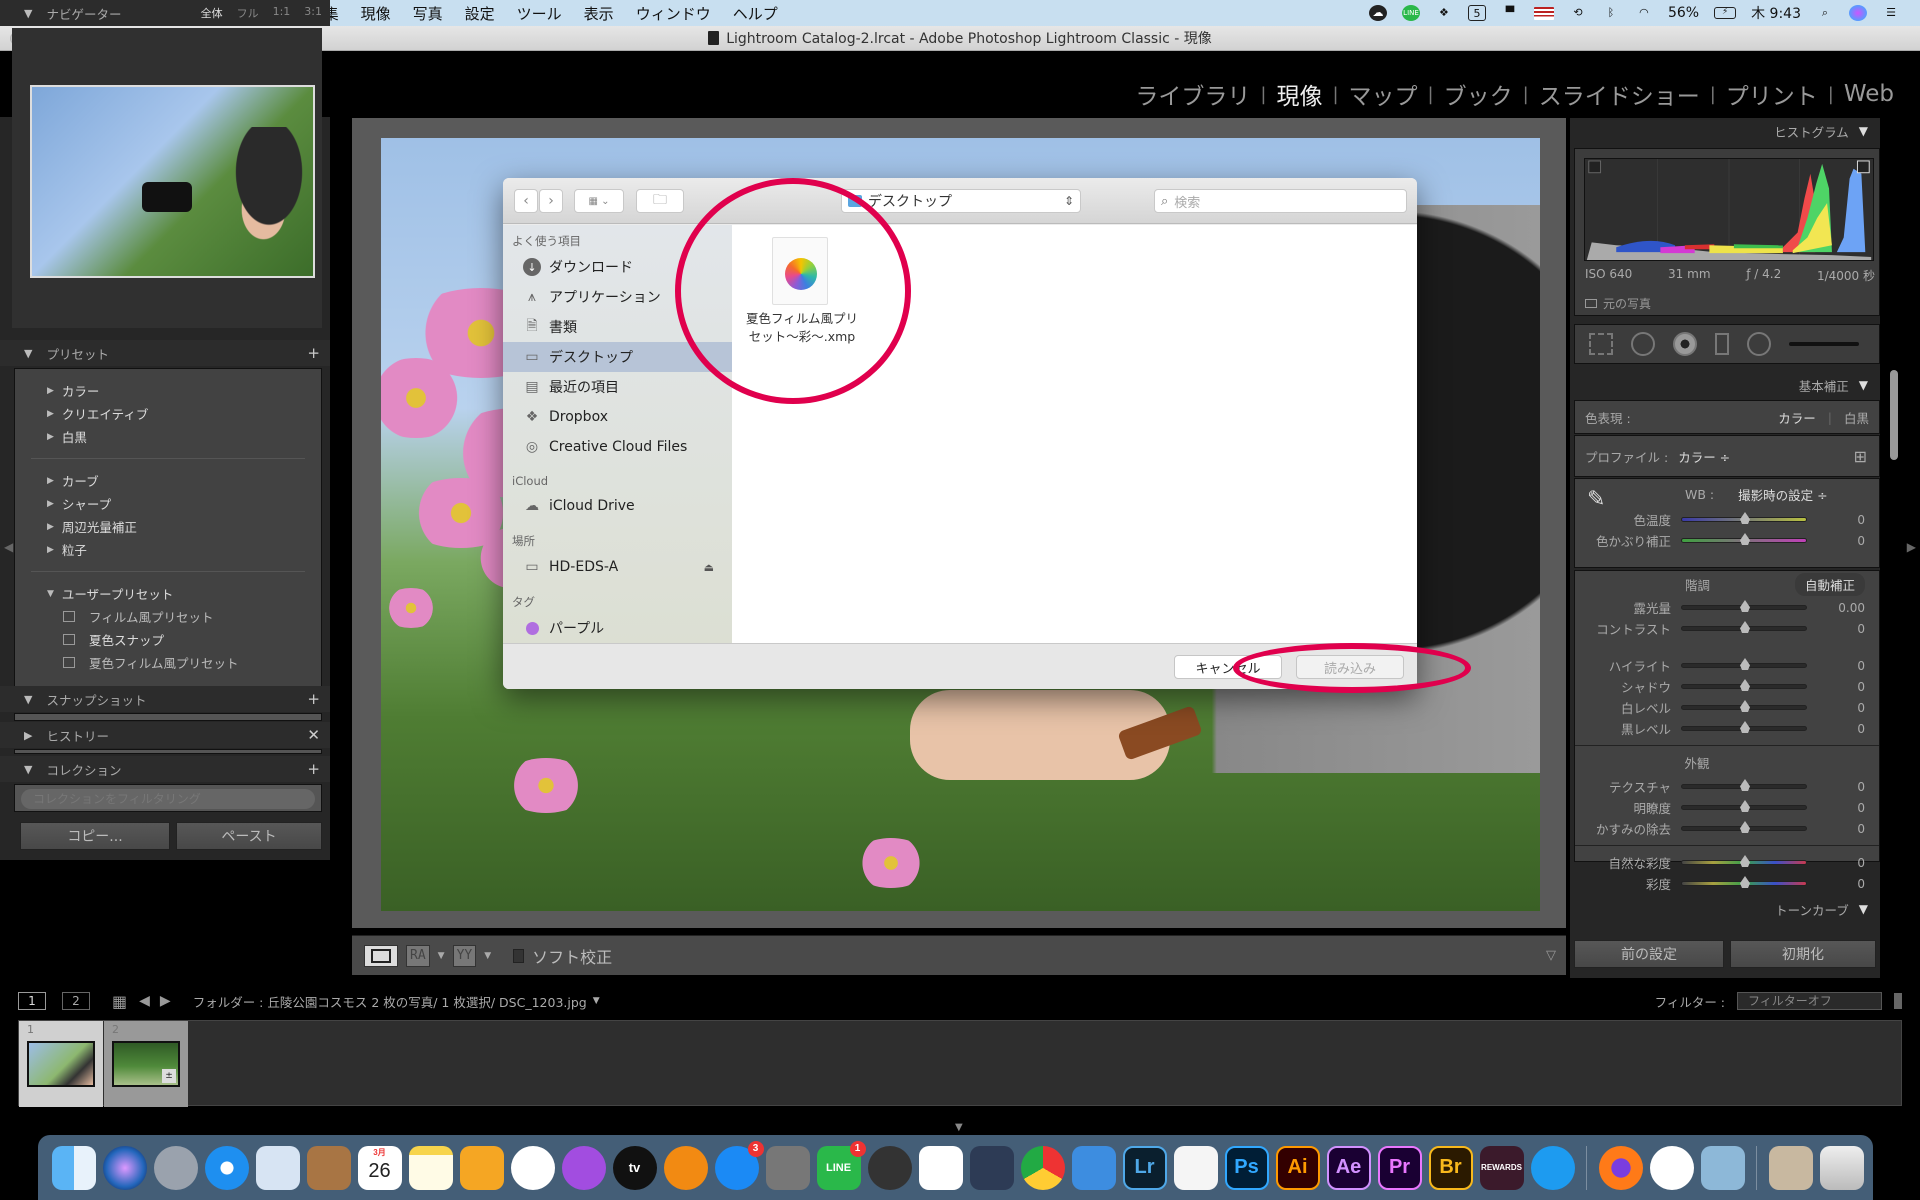 Image resolution: width=1920 pixels, height=1200 pixels. Describe the element at coordinates (1444, 13) in the screenshot. I see `dropbox-icon: ❖` at that location.